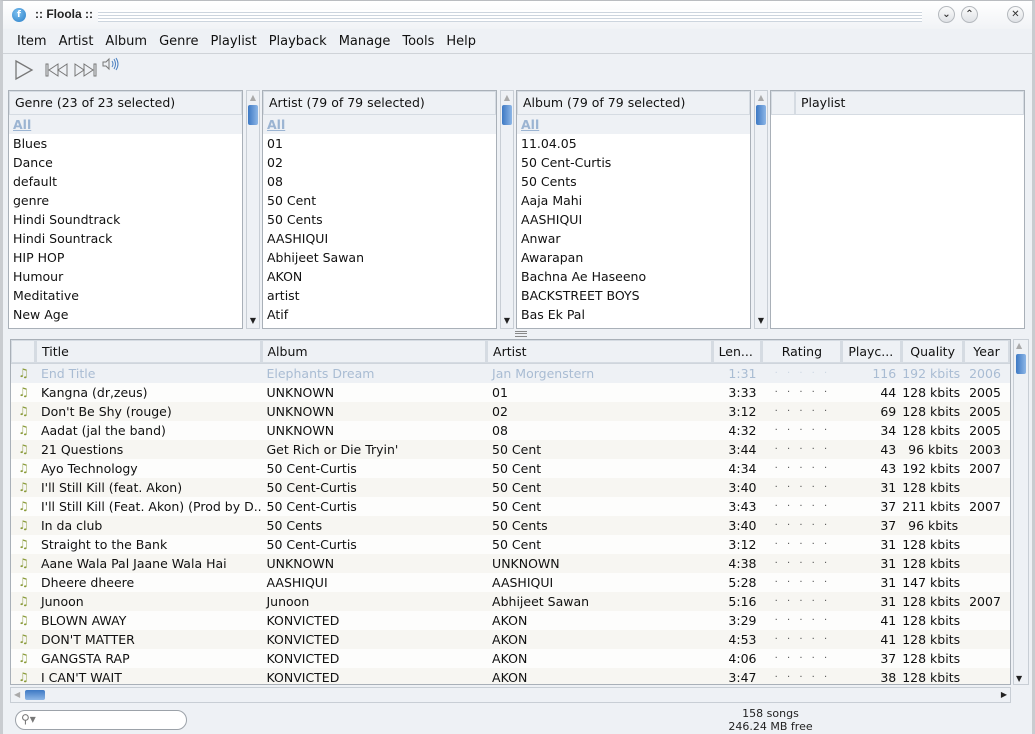 This screenshot has height=734, width=1035. What do you see at coordinates (761, 209) in the screenshot?
I see `album-scrollbar: ▲ ▼` at bounding box center [761, 209].